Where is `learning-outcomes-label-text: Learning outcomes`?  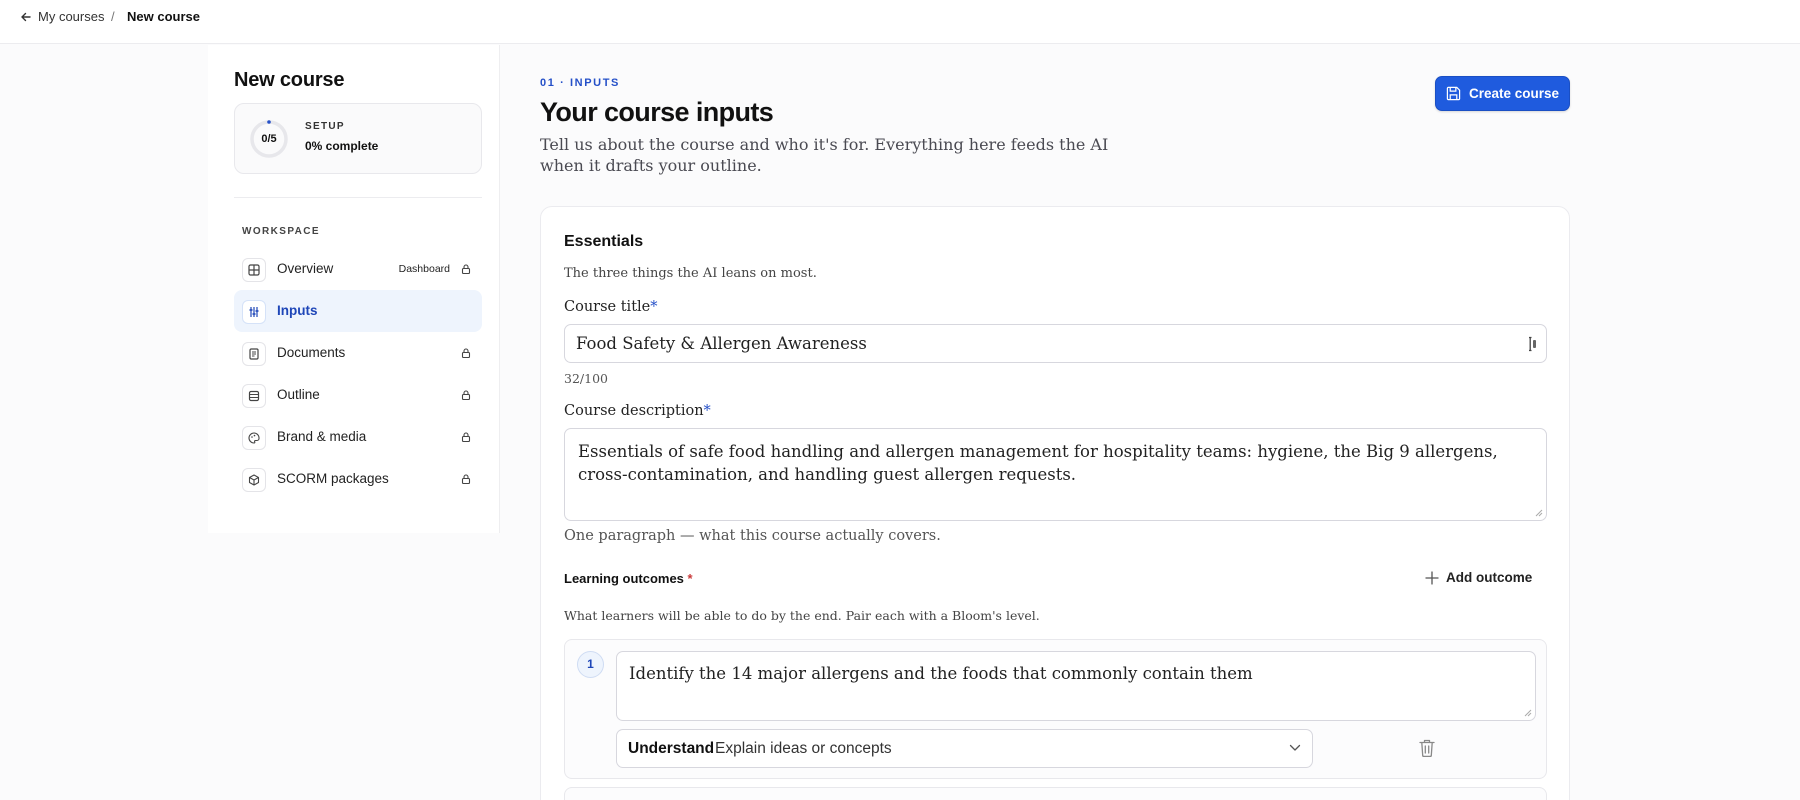
learning-outcomes-label-text: Learning outcomes is located at coordinates (624, 578).